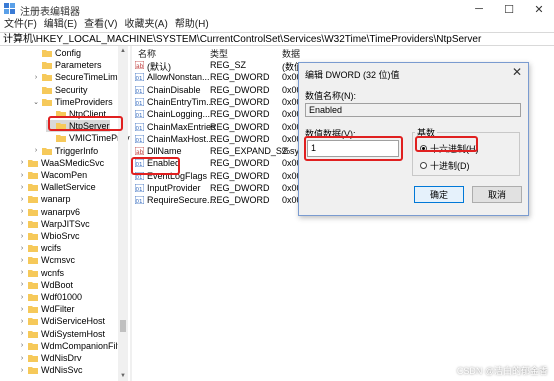 This screenshot has height=381, width=554. What do you see at coordinates (46, 260) in the screenshot?
I see `tree-item: › Wcmsvc` at bounding box center [46, 260].